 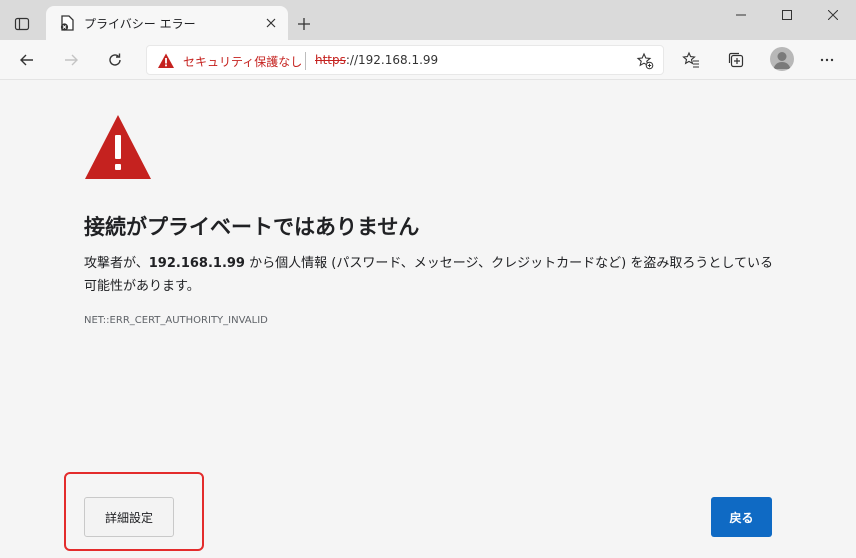 I want to click on tab-actions-icon, so click(x=22, y=24).